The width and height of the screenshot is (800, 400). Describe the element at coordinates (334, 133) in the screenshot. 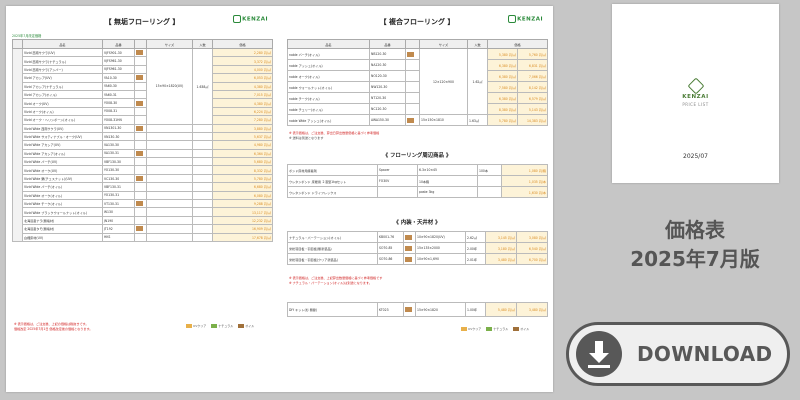

I see `right-note-1: ※ 表示価格は、ご注文後、算出日算出数量価格に基づく参考価格` at that location.